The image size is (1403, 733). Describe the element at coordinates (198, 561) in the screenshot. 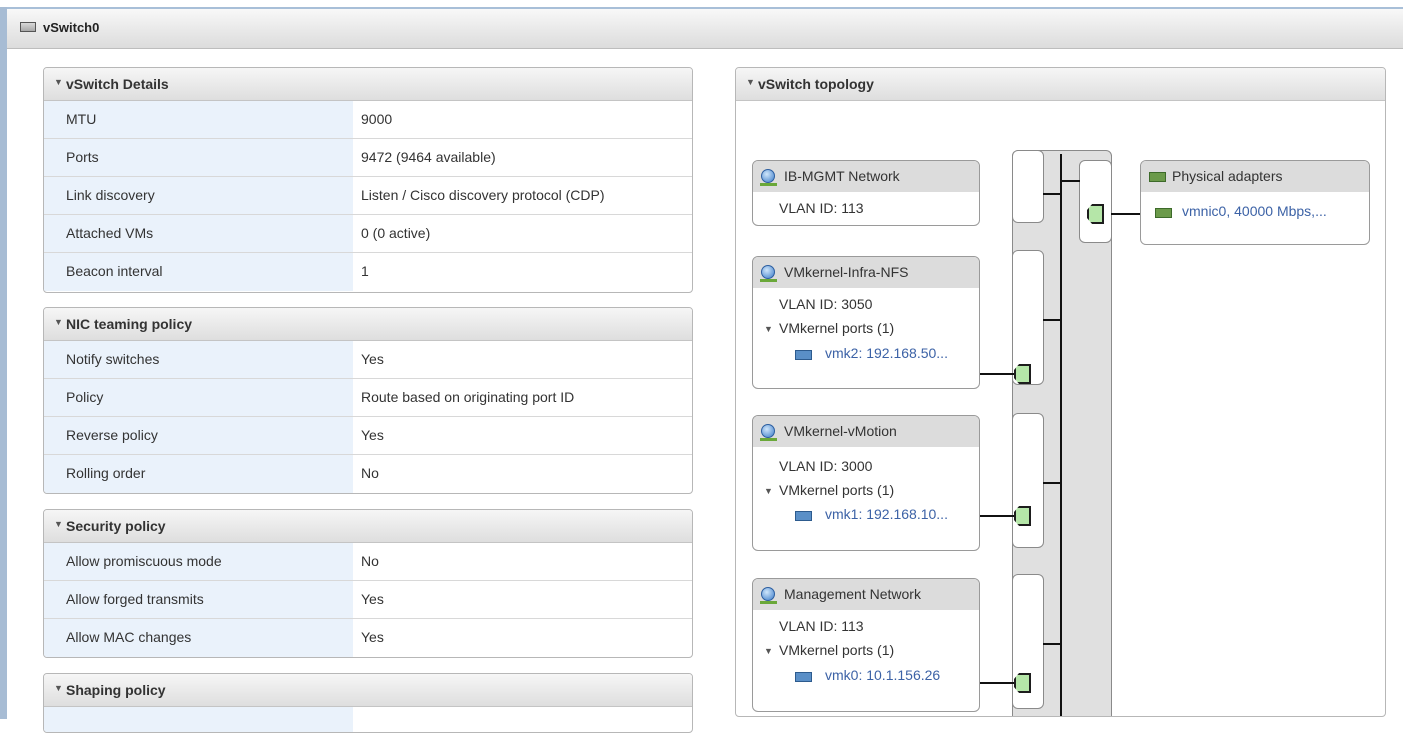

I see `row-key: Allow promiscuous mode` at that location.